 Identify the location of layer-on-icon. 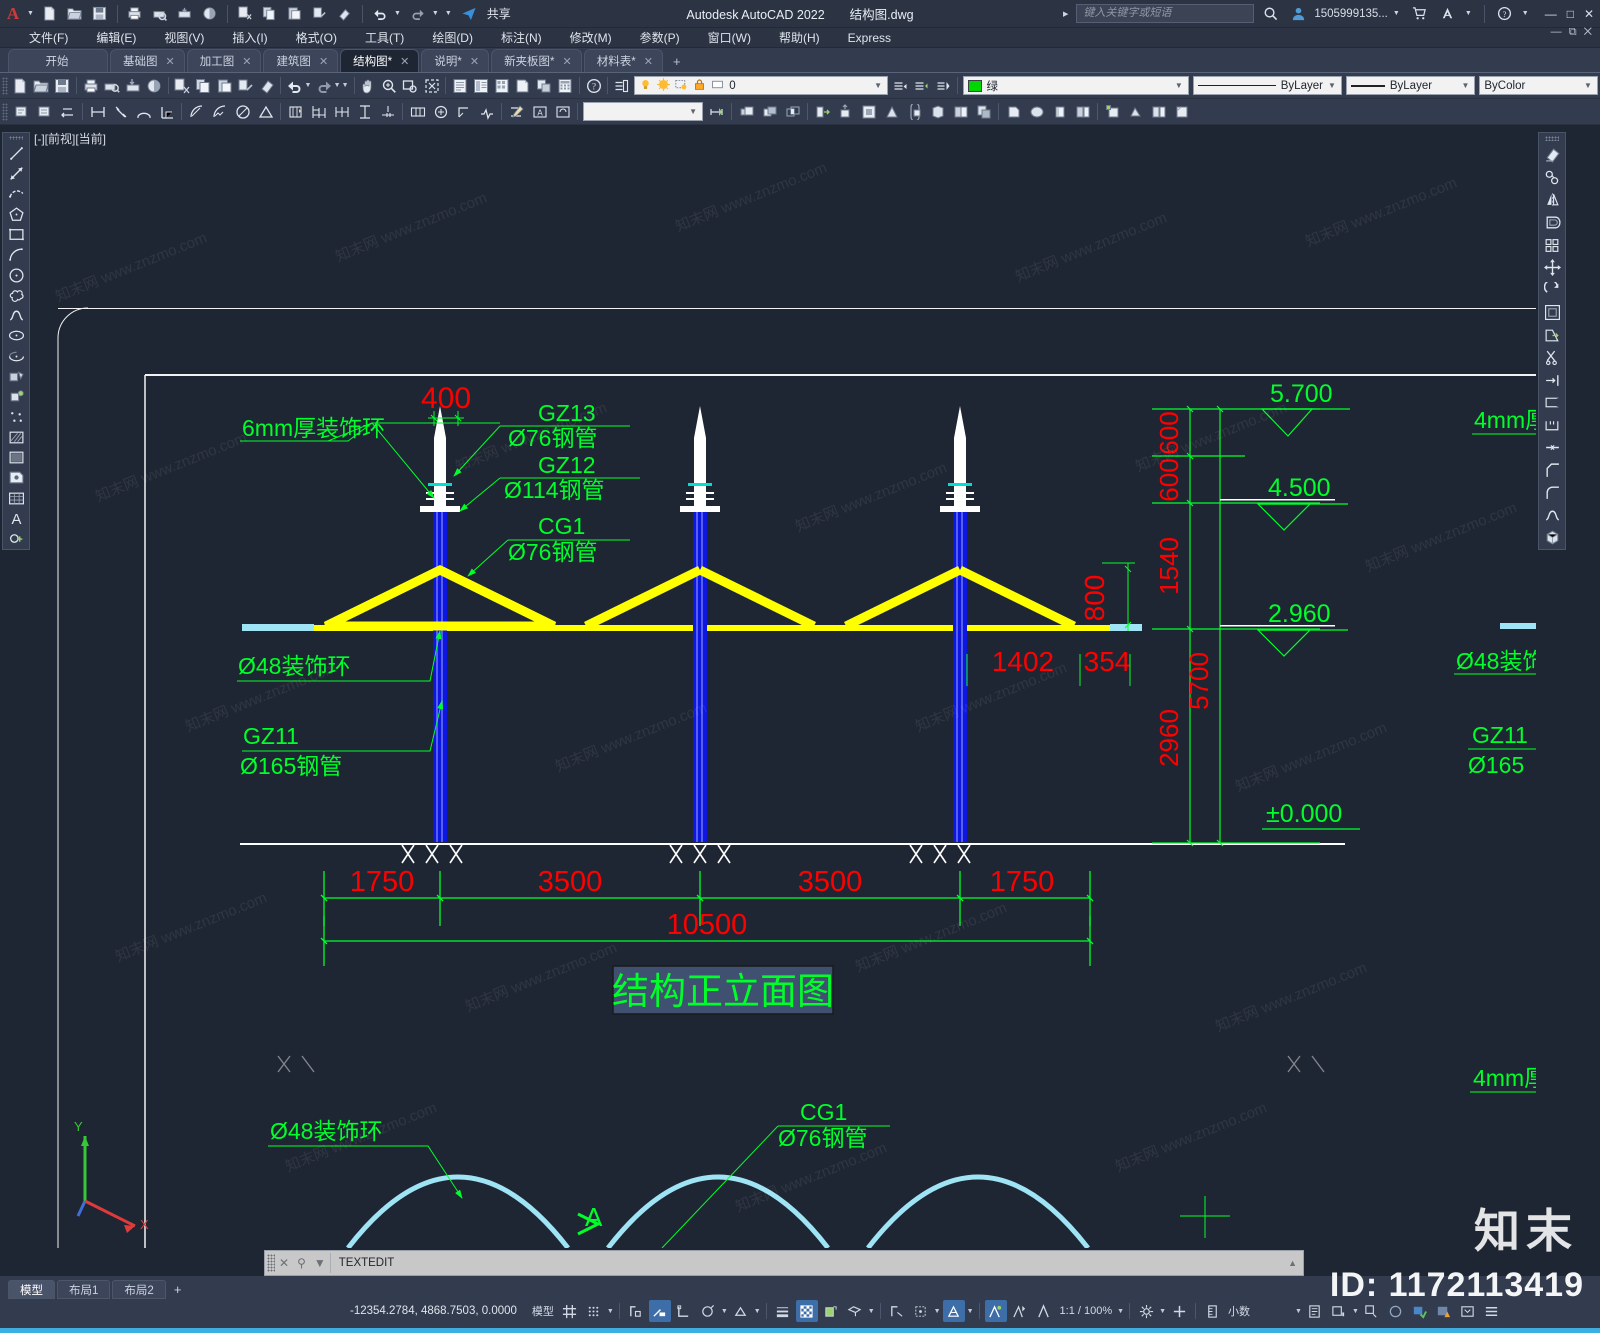
(645, 86).